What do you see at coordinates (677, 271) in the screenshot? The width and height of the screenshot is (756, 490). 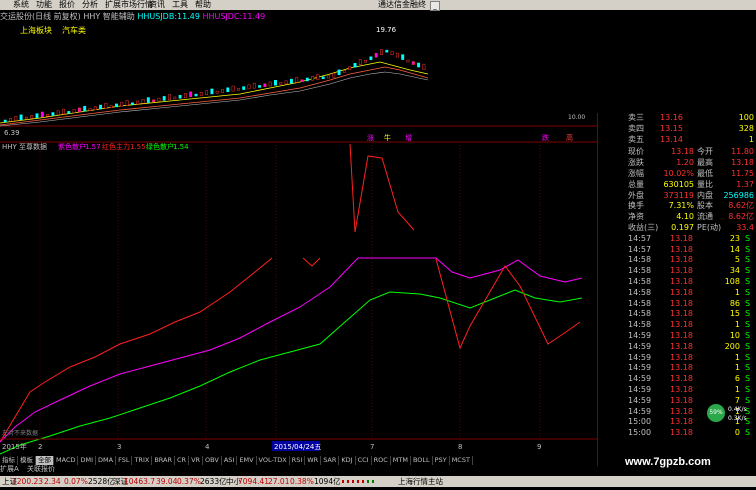 I see `tick-row: 14:58 13.18 34 S` at bounding box center [677, 271].